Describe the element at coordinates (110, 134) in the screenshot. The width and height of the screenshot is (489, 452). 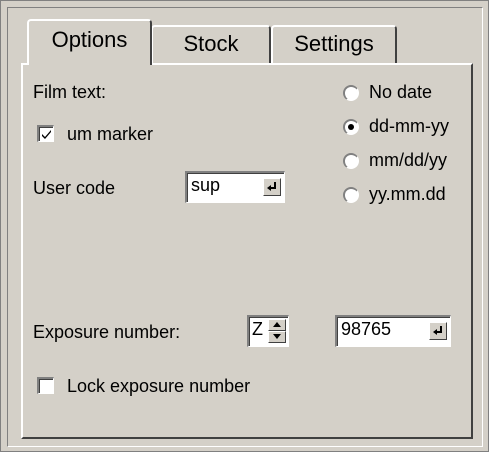
I see `um-marker-label: um marker` at that location.